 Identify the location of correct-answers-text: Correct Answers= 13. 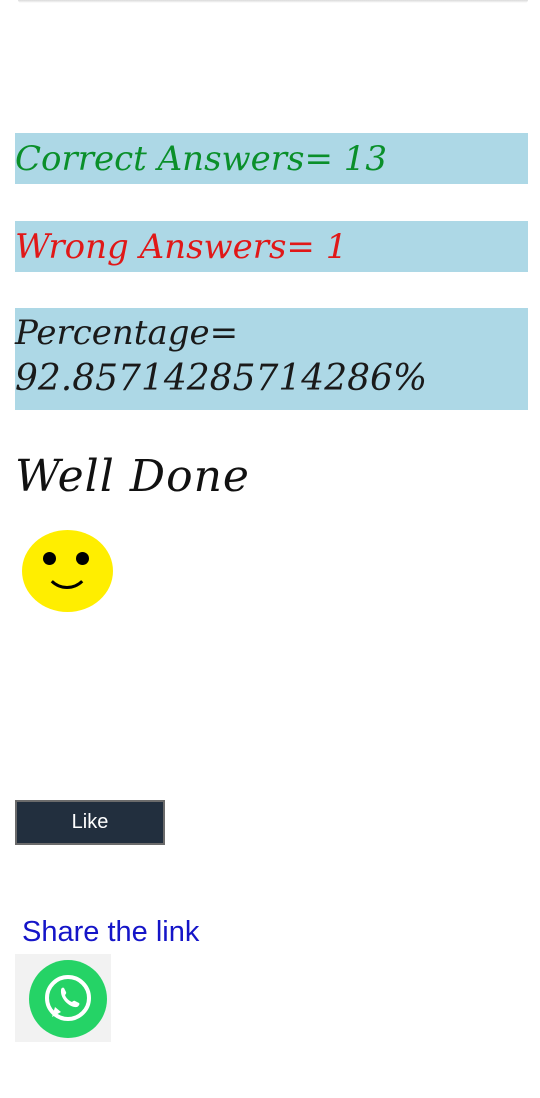
(201, 159).